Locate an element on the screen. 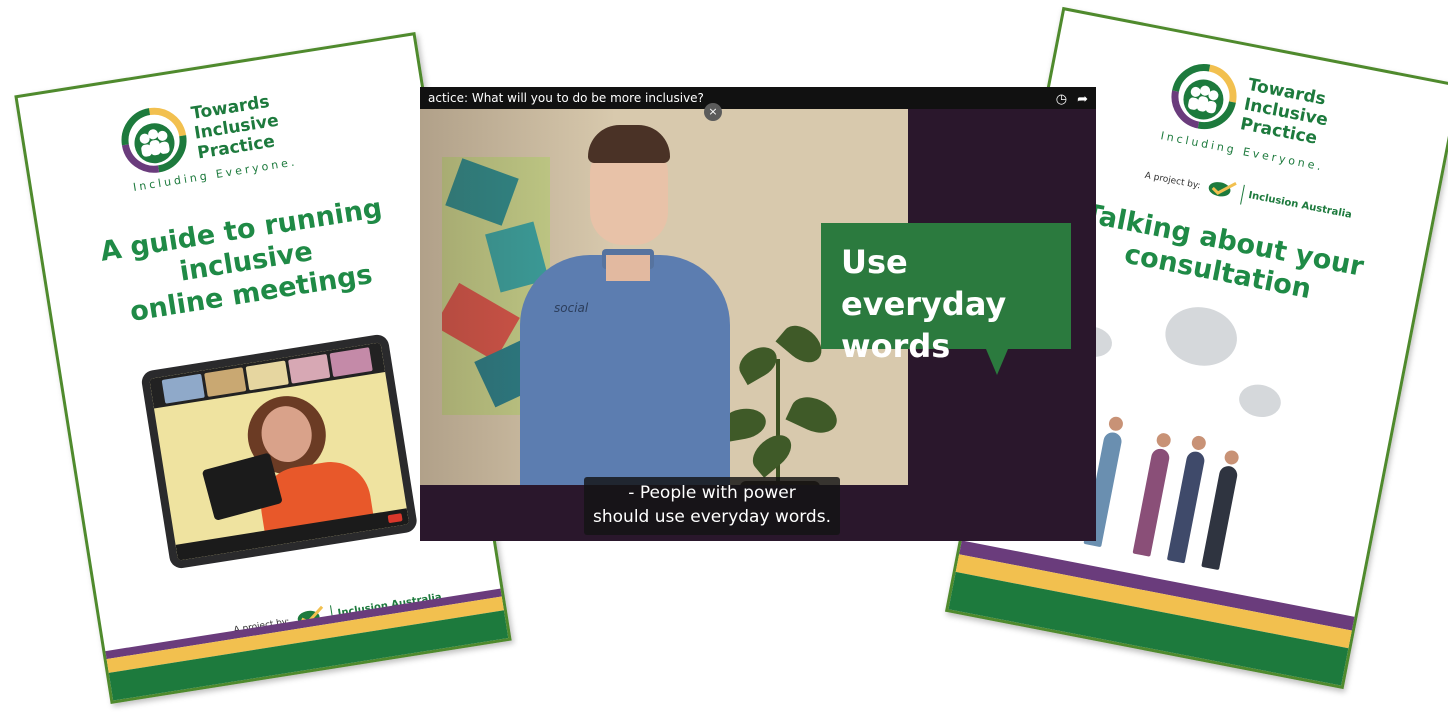  org-name: Inclusion Australia is located at coordinates (1300, 205).